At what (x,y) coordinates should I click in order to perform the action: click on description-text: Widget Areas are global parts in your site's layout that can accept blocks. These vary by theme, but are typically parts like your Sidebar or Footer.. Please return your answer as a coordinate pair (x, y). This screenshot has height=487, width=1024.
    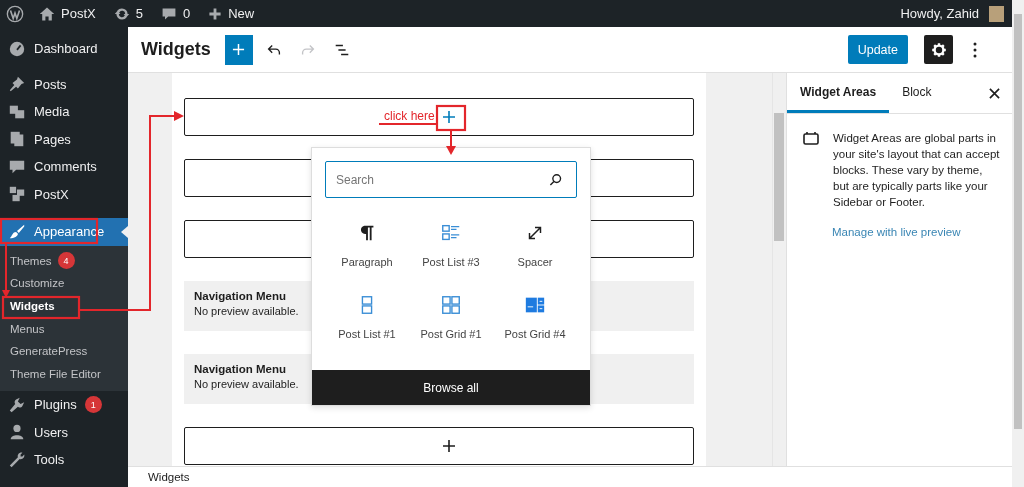
    Looking at the image, I should click on (916, 170).